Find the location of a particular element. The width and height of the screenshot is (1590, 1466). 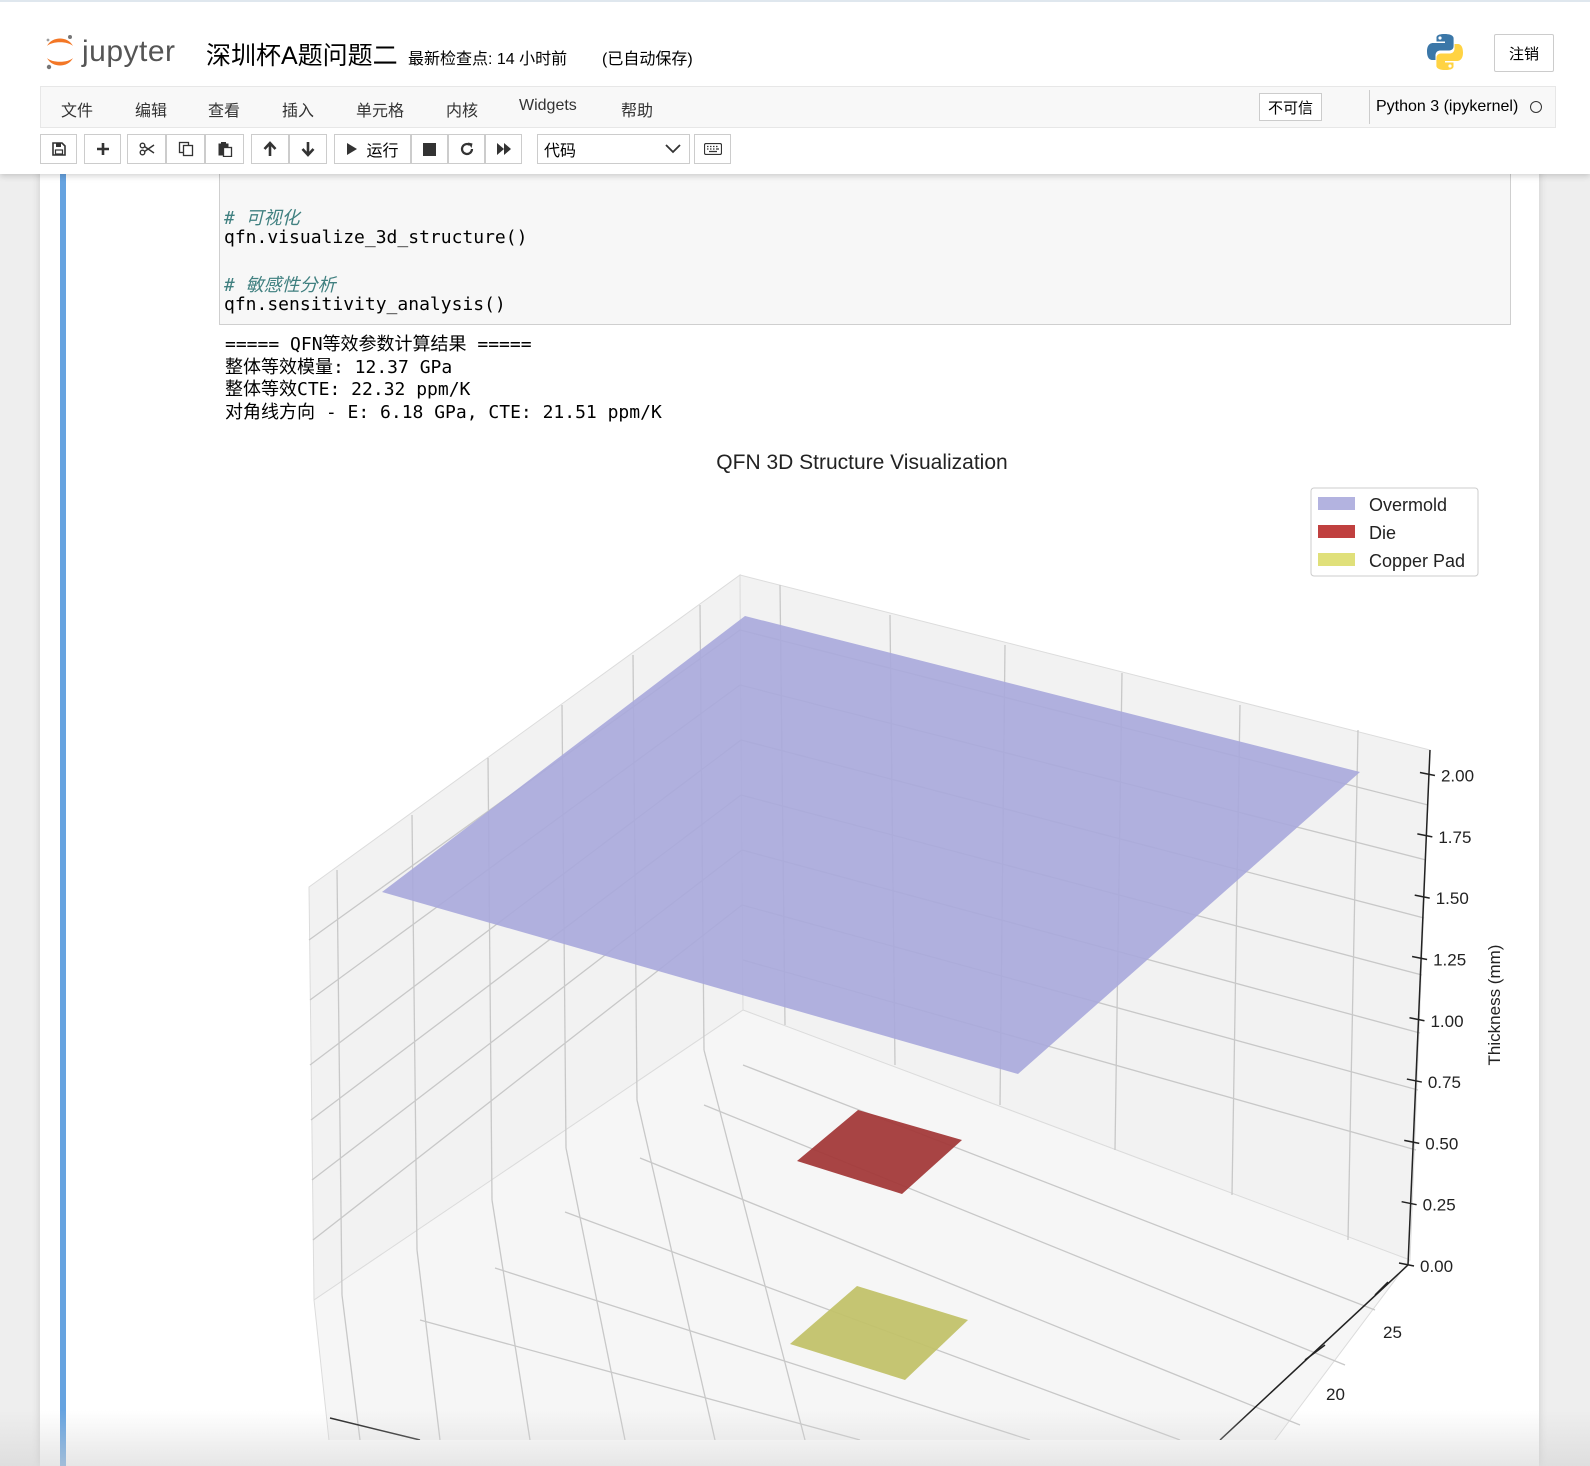

z-tick-label: 2.00 is located at coordinates (1457, 776).